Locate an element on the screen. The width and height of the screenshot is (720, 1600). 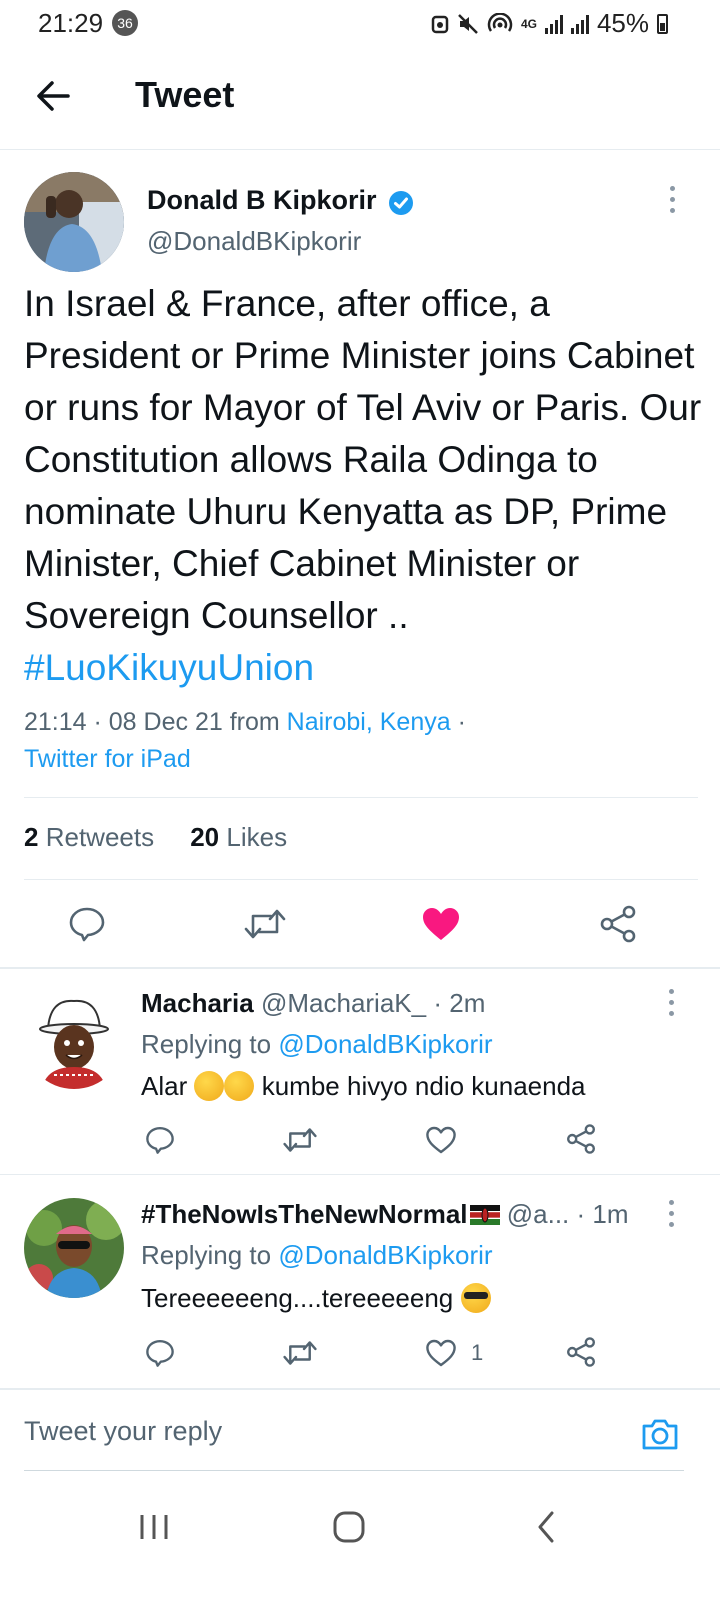
tweet-time: 21:14 is located at coordinates (55, 722).